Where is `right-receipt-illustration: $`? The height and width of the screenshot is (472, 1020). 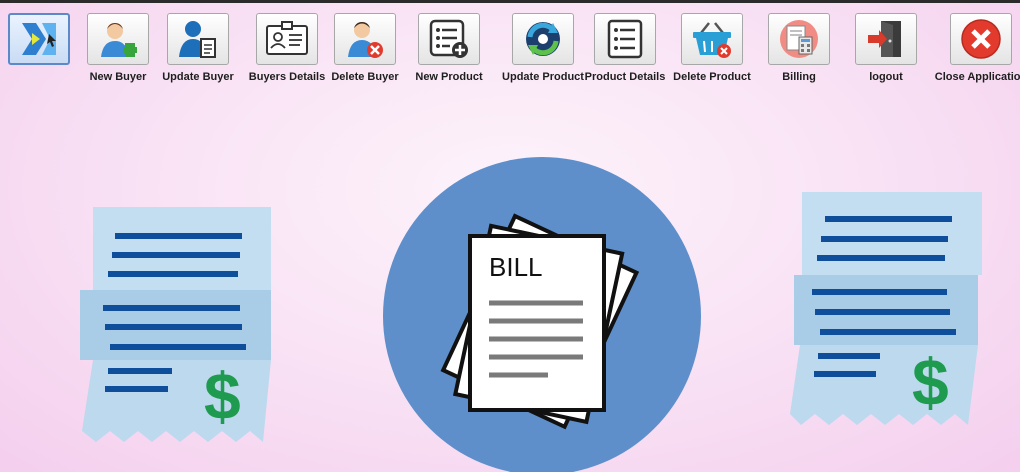
right-receipt-illustration: $ is located at coordinates (886, 308).